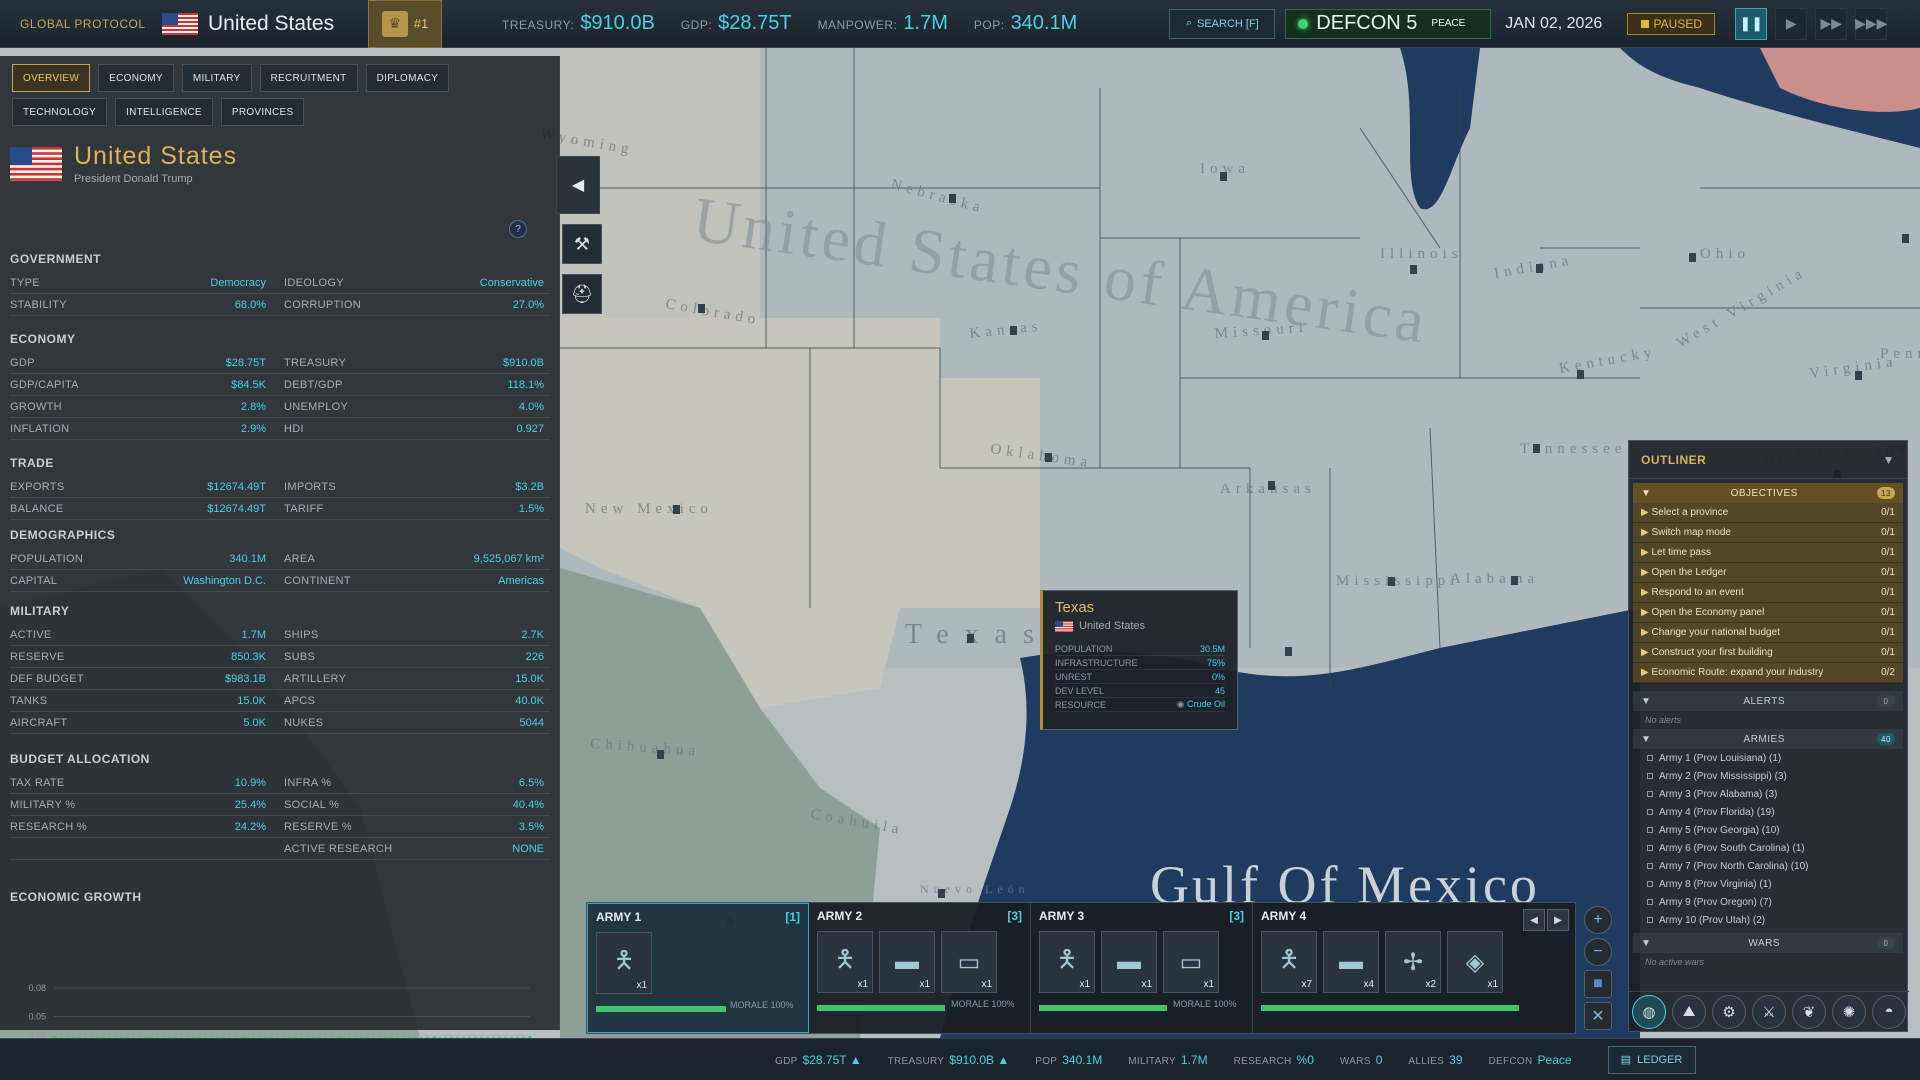 The height and width of the screenshot is (1080, 1920). Describe the element at coordinates (698, 968) in the screenshot. I see `army-card-1: ARMY 1[1] 🯅x1 MORALE 100%` at that location.